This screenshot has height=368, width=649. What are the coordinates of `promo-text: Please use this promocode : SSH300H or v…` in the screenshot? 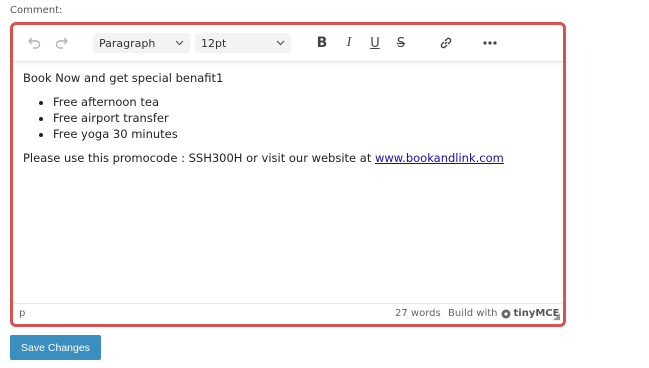 It's located at (199, 158).